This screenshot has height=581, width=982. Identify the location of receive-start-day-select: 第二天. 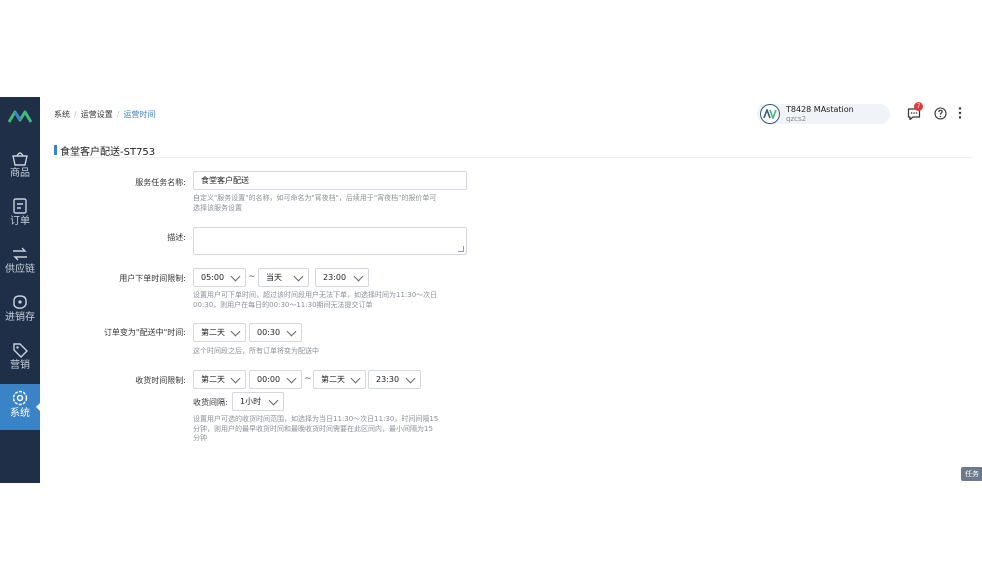
(219, 379).